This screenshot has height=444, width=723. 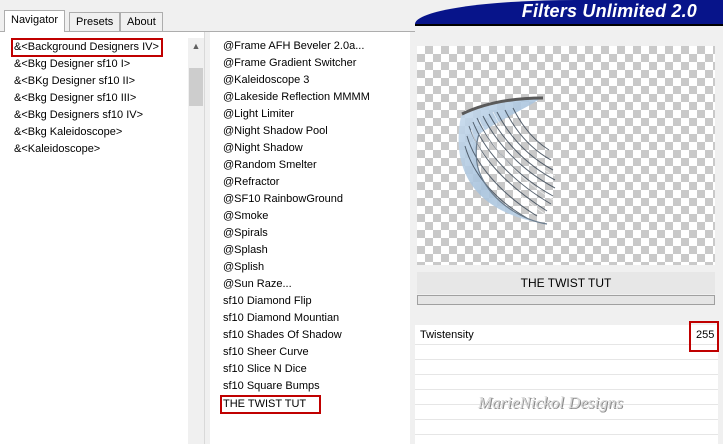 What do you see at coordinates (245, 233) in the screenshot?
I see `filter-item: @Spirals` at bounding box center [245, 233].